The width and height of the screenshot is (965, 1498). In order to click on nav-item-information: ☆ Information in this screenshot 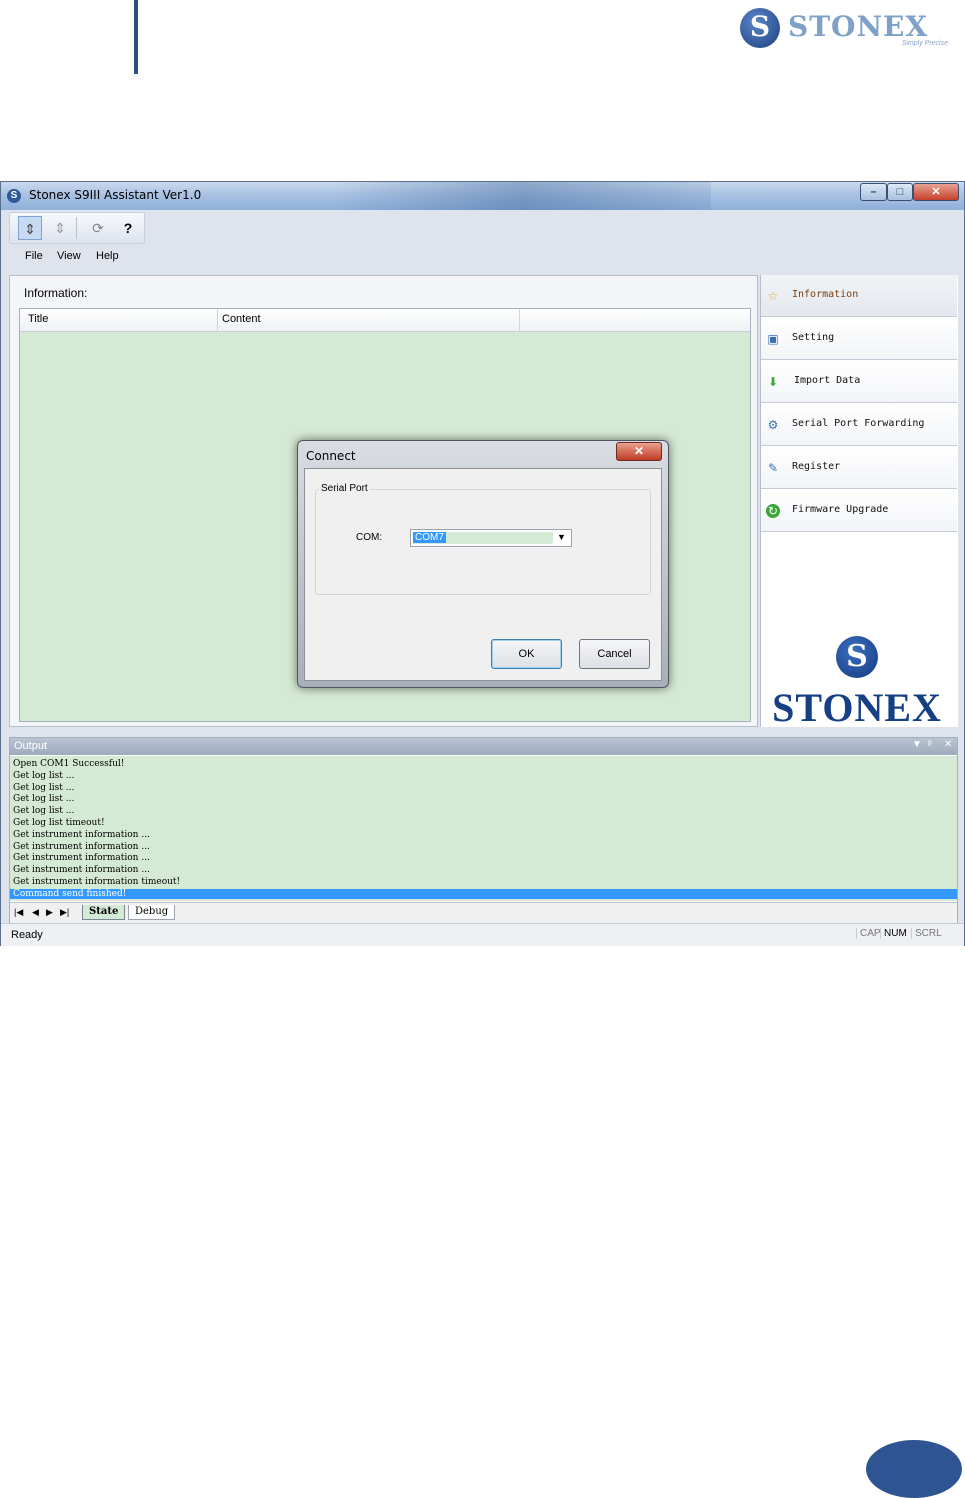, I will do `click(859, 296)`.